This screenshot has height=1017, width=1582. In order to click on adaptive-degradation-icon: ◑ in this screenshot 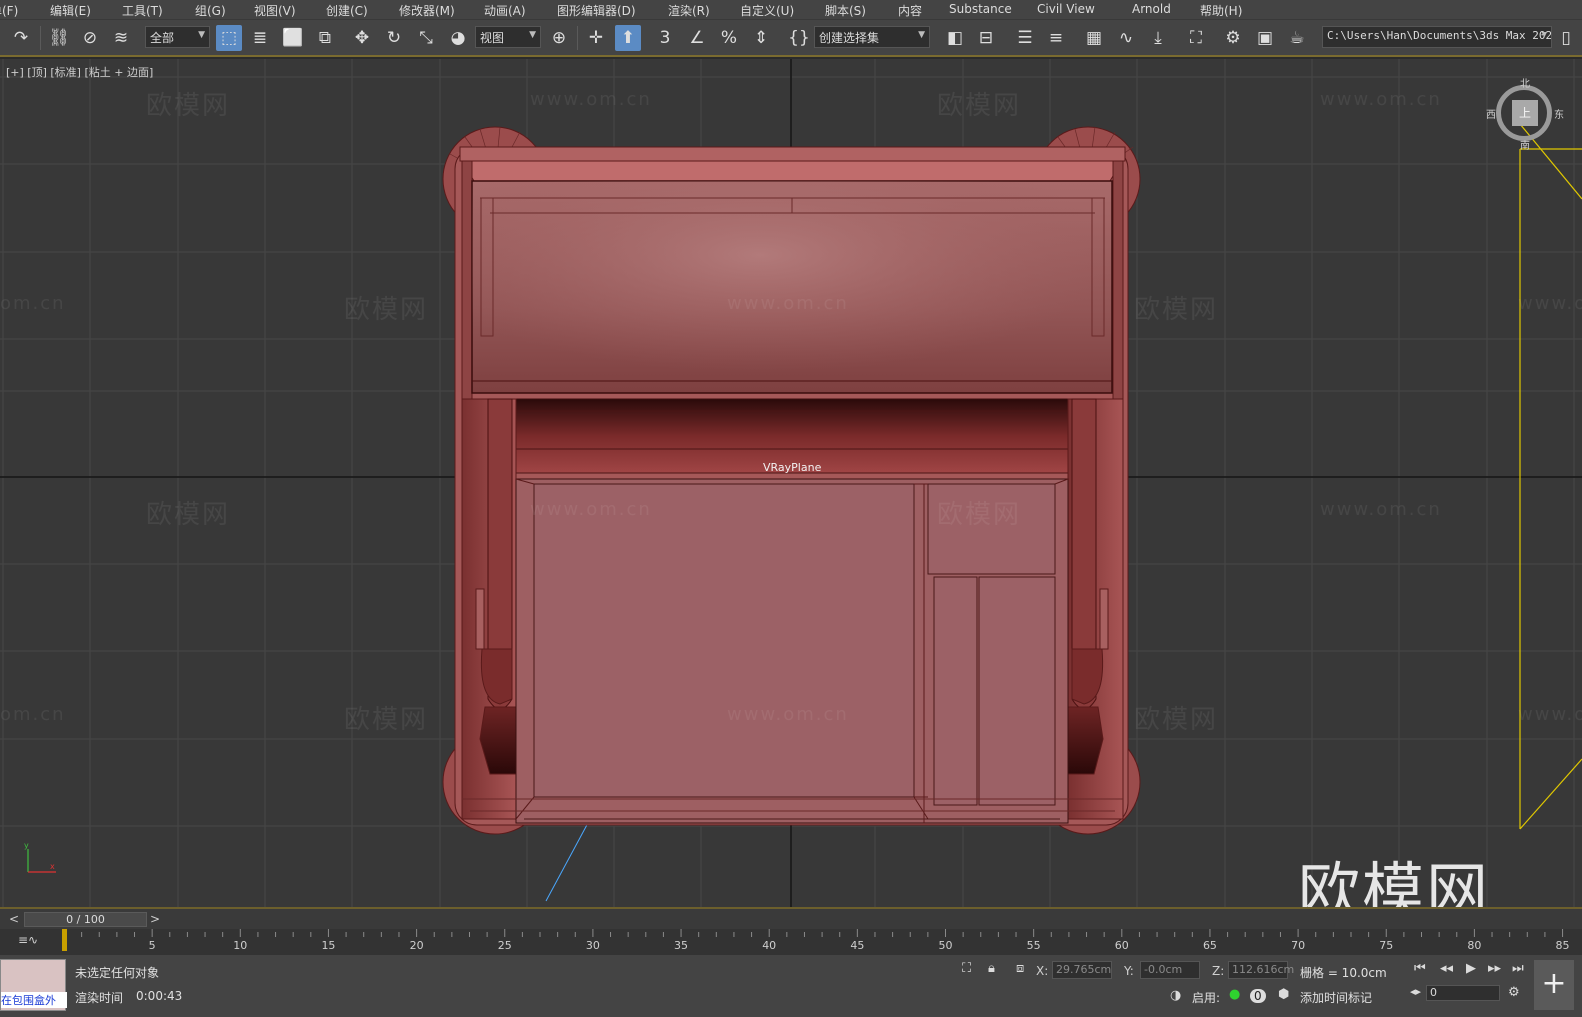, I will do `click(1175, 995)`.